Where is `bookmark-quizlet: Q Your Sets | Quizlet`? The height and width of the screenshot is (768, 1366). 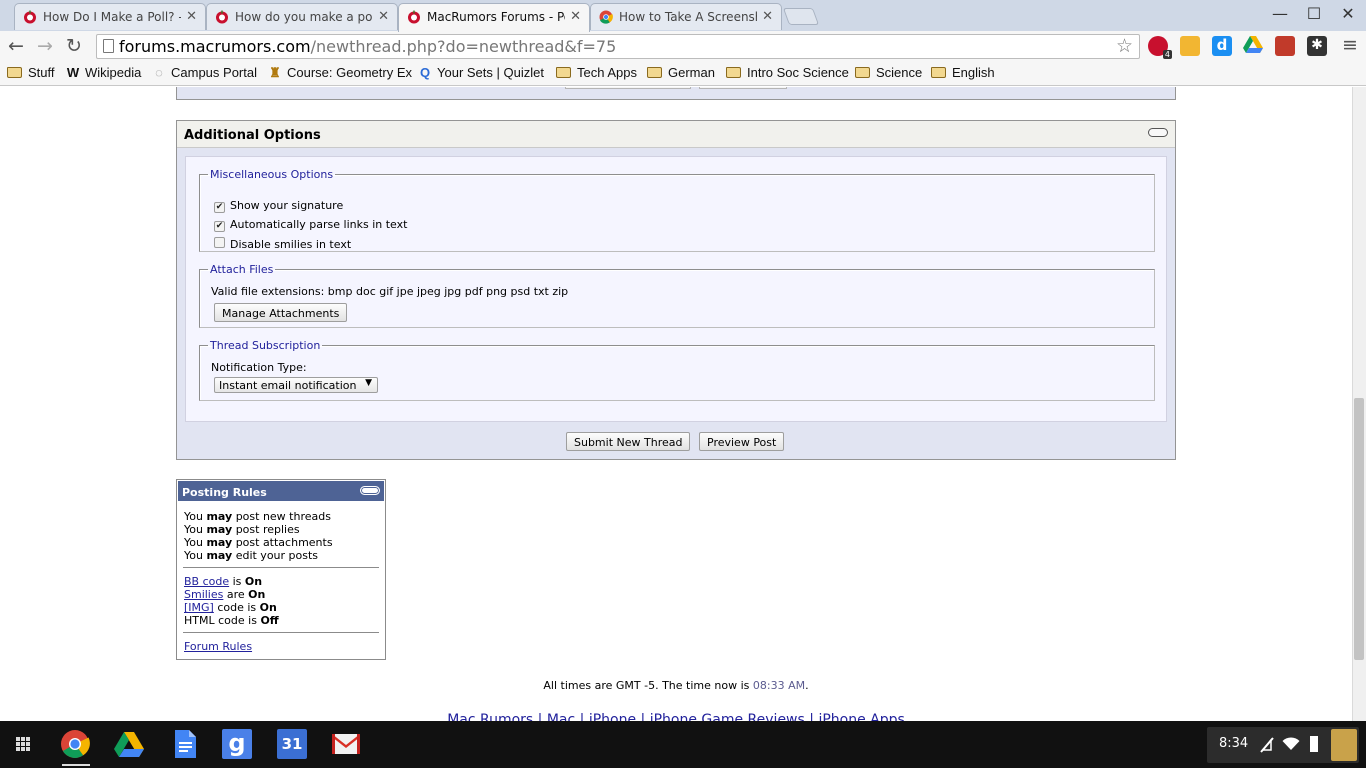
bookmark-quizlet: Q Your Sets | Quizlet is located at coordinates (481, 72).